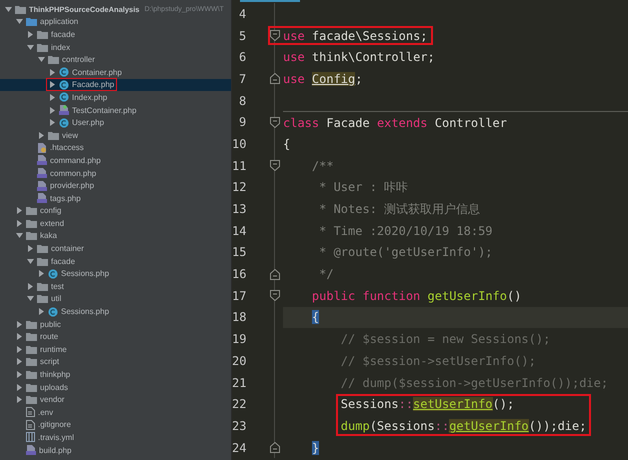 The image size is (628, 460). I want to click on code-line: /**, so click(322, 166).